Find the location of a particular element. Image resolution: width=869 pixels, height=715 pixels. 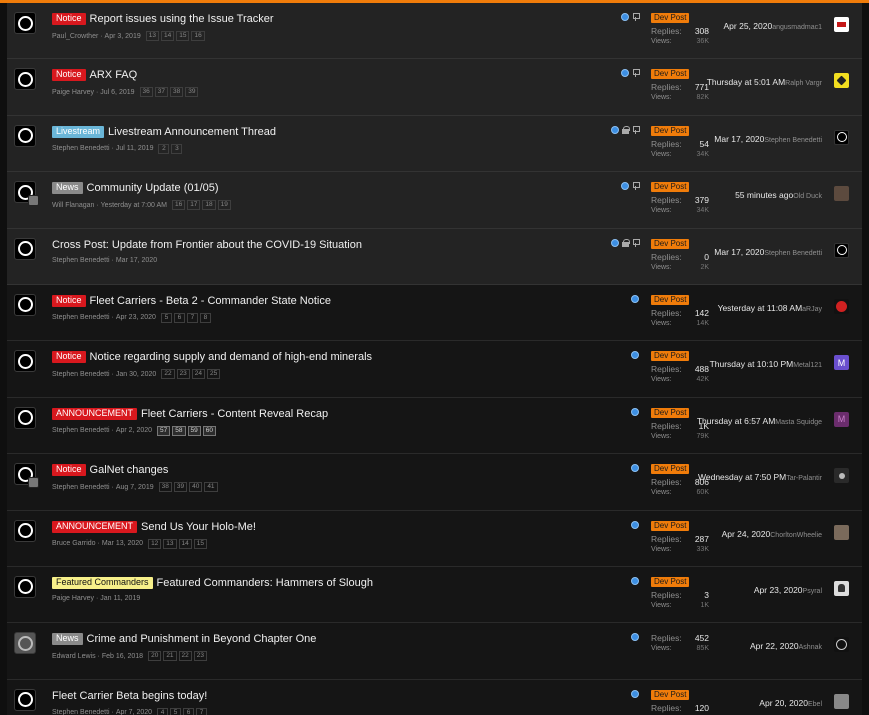

latest-post-user: Ralph Vargr is located at coordinates (803, 83).